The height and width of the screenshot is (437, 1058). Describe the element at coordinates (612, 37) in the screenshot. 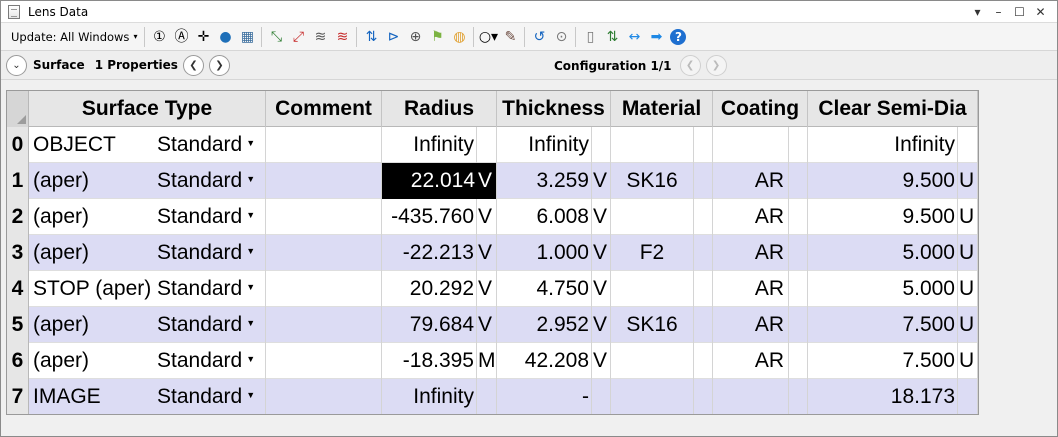

I see `swap-button: ⇅` at that location.